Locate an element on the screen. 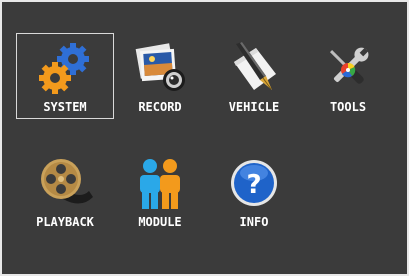  menu-item-label: TOOLS is located at coordinates (348, 107).